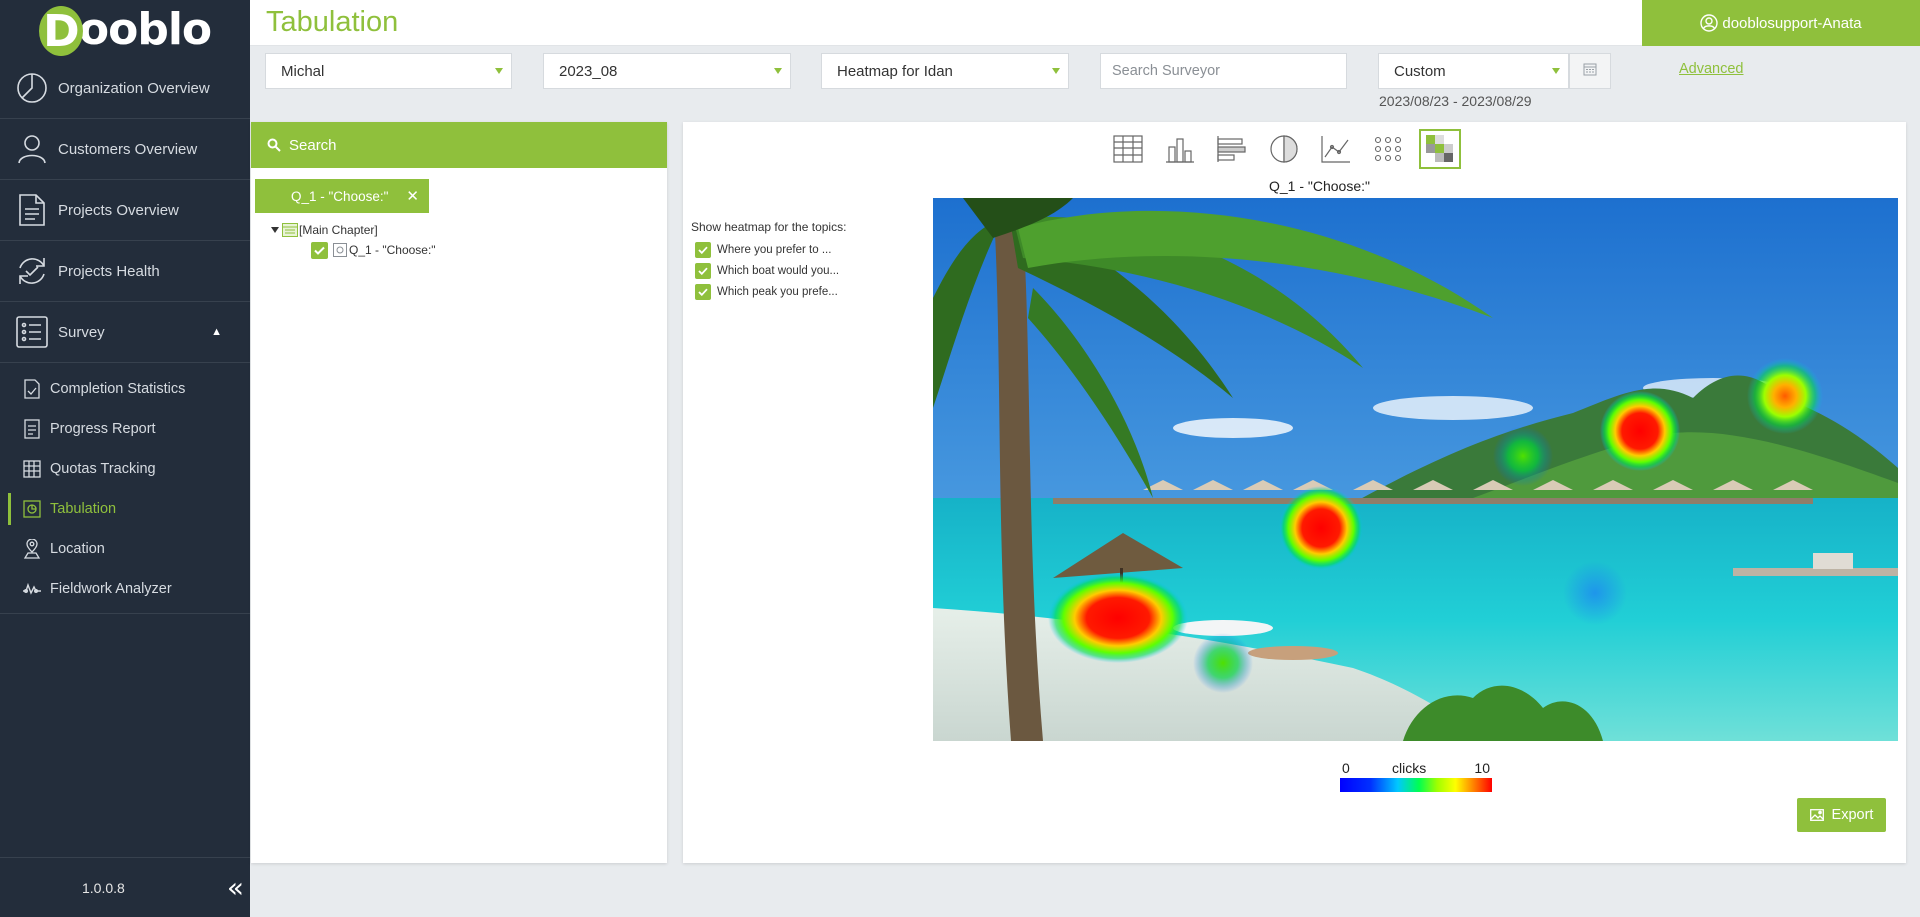  Describe the element at coordinates (1420, 71) in the screenshot. I see `period-value: Custom` at that location.